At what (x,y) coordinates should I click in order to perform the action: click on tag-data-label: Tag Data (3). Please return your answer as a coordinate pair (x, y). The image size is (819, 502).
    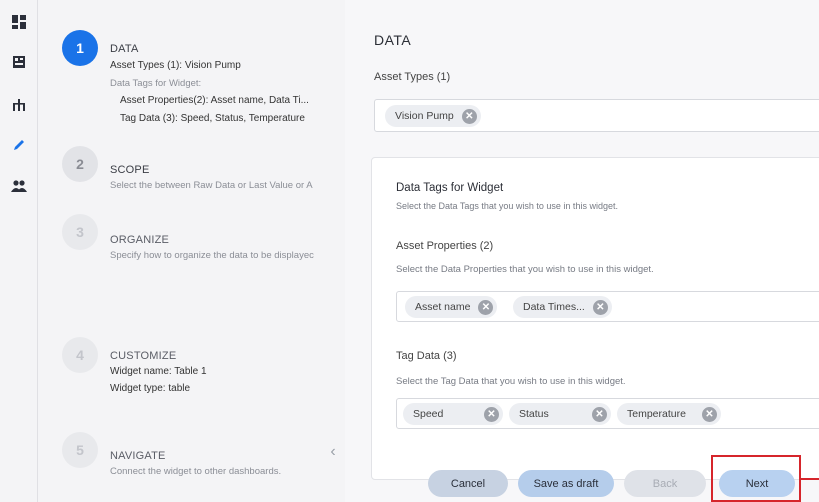
    Looking at the image, I should click on (426, 356).